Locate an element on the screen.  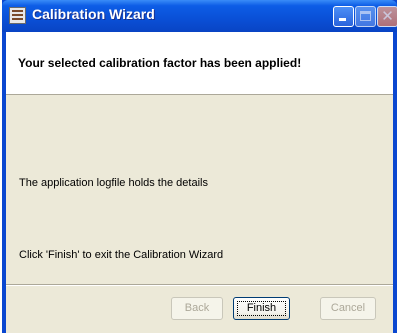
back-button: Back is located at coordinates (197, 308).